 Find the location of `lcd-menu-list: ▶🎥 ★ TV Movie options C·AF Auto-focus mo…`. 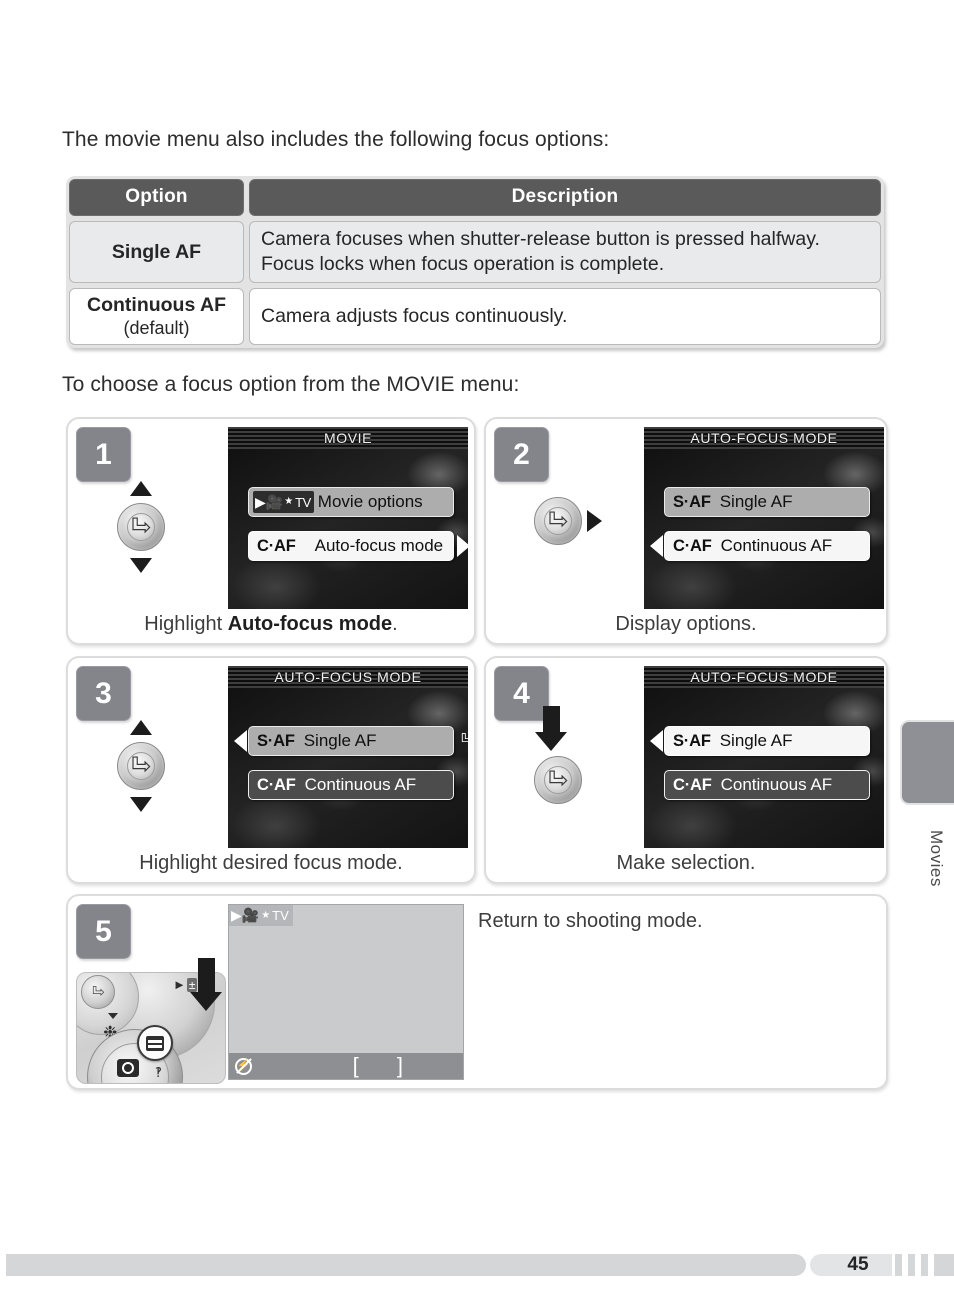

lcd-menu-list: ▶🎥 ★ TV Movie options C·AF Auto-focus mo… is located at coordinates (348, 509).